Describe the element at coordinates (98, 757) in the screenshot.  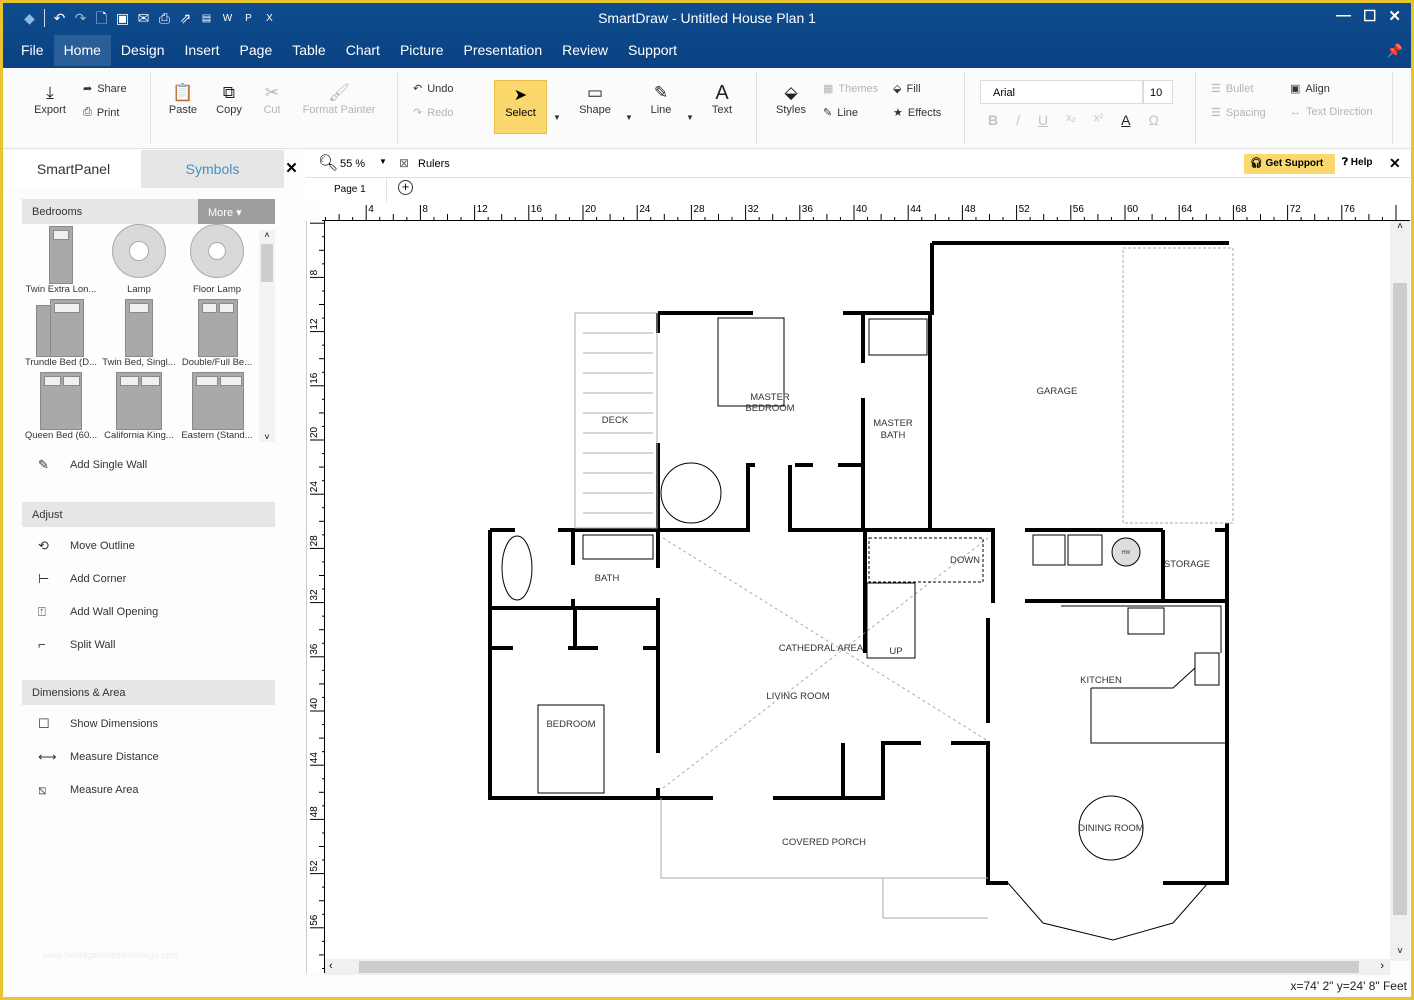
I see `measure-distance-button: ⟷ Measure Distance` at that location.